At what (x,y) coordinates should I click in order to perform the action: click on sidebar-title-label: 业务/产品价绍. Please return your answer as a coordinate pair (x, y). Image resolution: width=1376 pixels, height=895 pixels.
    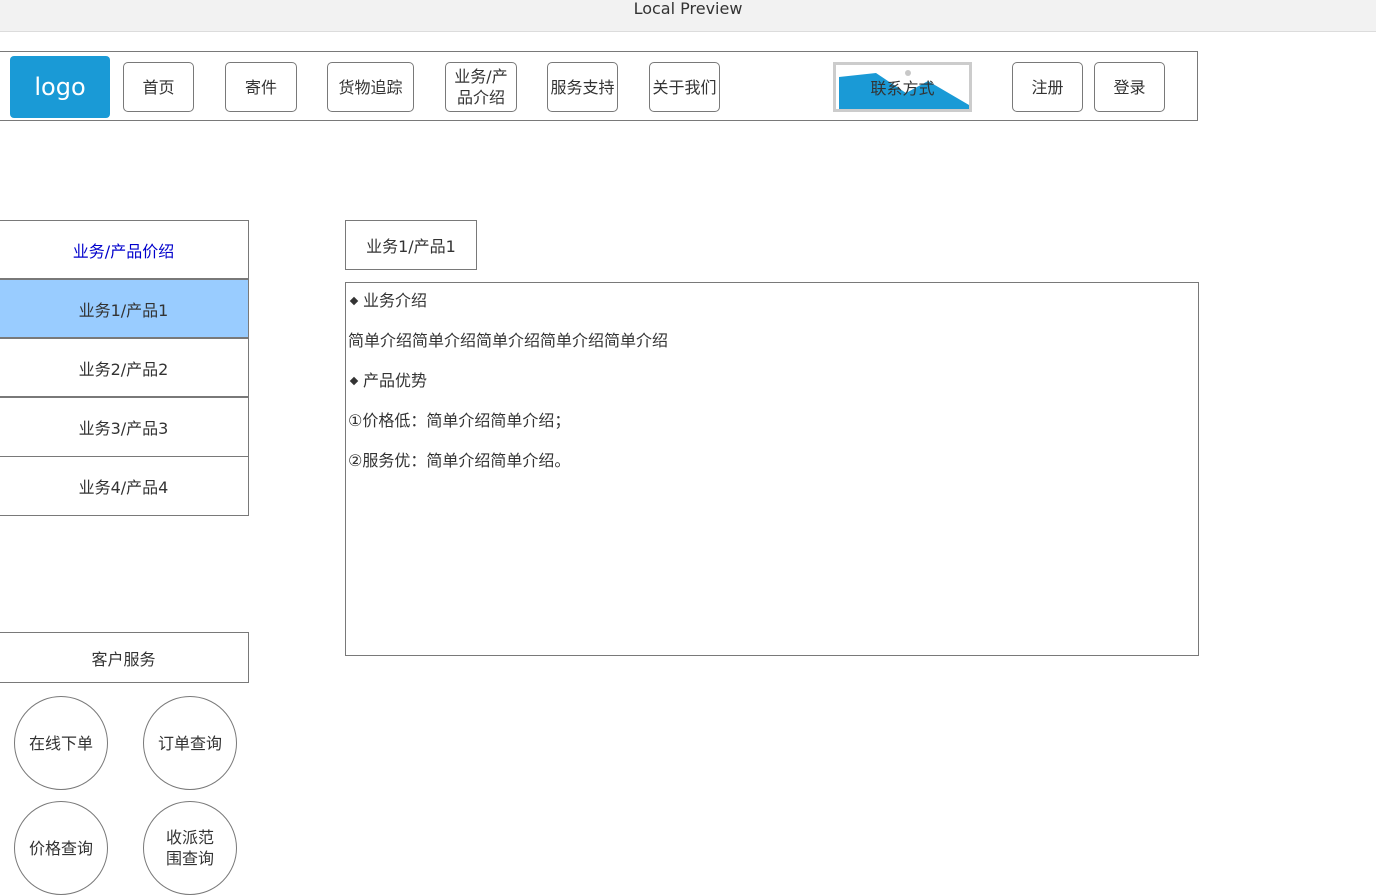
    Looking at the image, I should click on (123, 251).